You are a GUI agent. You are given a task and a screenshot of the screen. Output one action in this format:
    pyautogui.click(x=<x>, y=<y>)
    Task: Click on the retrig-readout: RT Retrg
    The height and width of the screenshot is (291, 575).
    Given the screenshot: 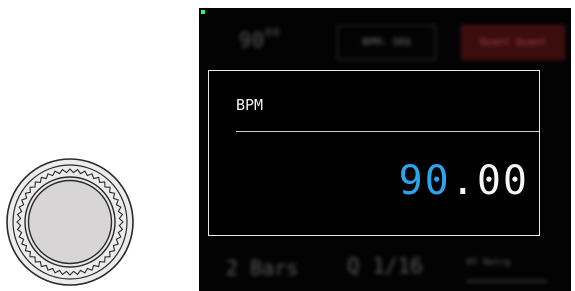 What is the action you would take?
    pyautogui.click(x=489, y=263)
    